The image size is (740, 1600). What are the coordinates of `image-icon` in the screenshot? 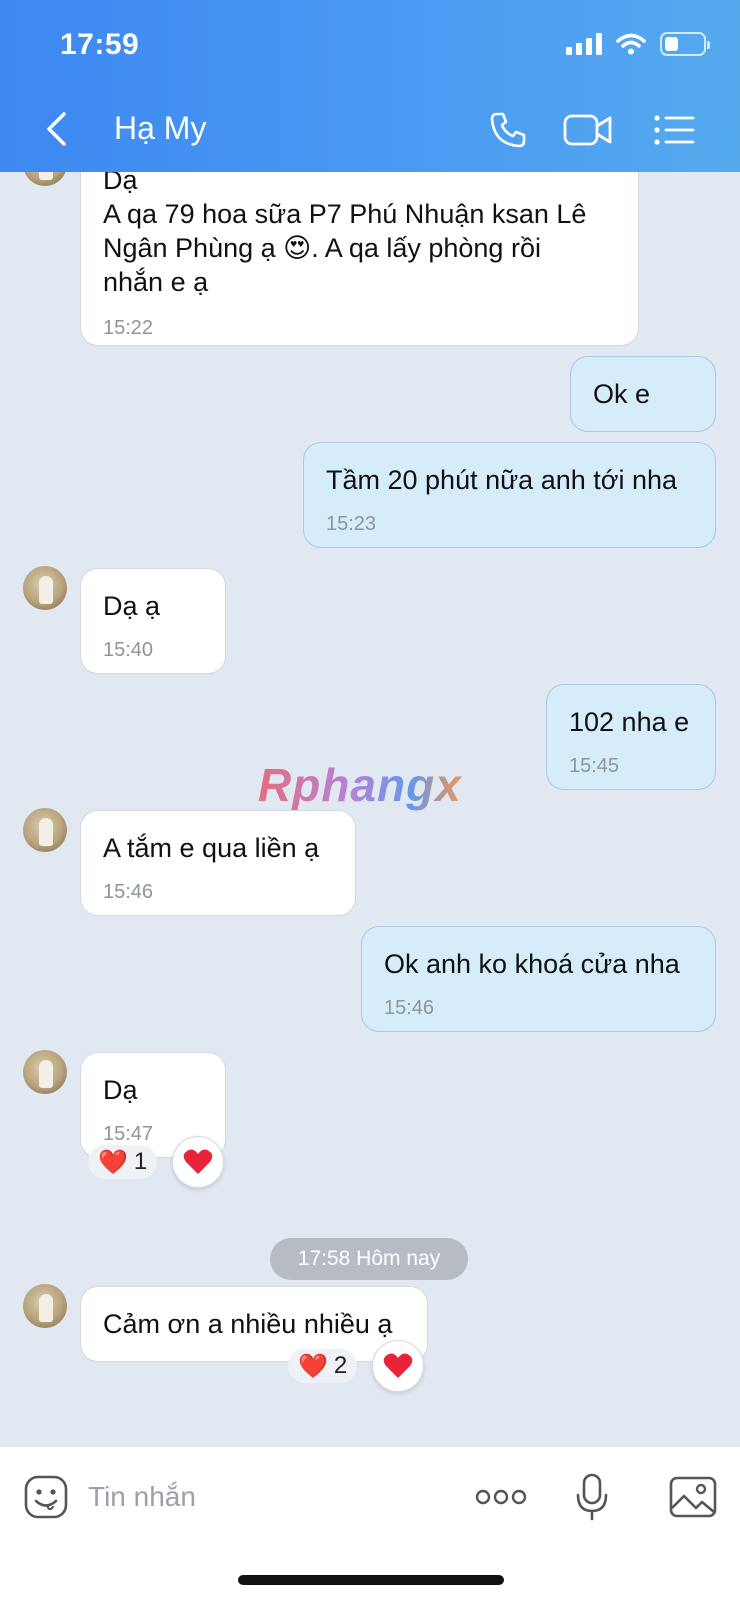 It's located at (693, 1497).